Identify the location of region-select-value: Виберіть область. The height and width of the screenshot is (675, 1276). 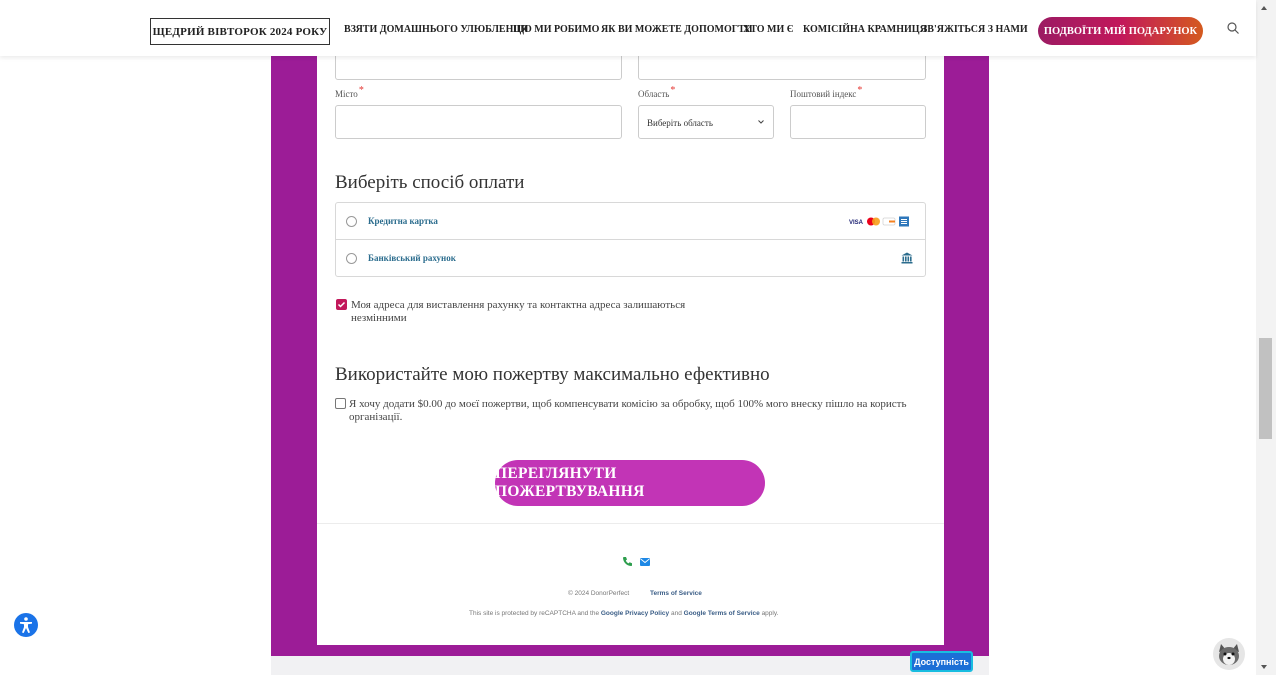
(680, 123).